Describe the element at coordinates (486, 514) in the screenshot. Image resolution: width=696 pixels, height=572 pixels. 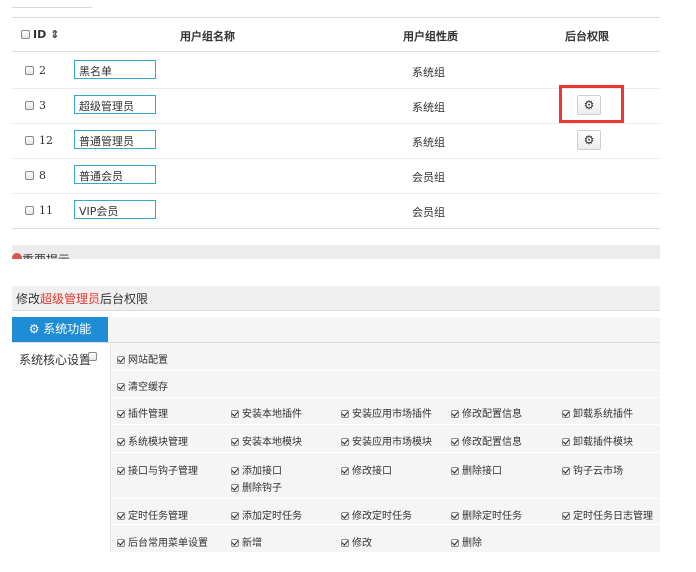
I see `perm-checkbox: 删除定时任务` at that location.